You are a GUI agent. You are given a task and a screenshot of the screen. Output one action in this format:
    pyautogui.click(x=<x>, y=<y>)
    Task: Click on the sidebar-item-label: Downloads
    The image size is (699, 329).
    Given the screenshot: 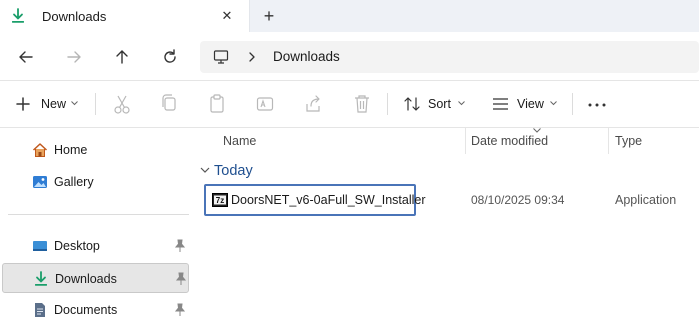 What is the action you would take?
    pyautogui.click(x=86, y=279)
    